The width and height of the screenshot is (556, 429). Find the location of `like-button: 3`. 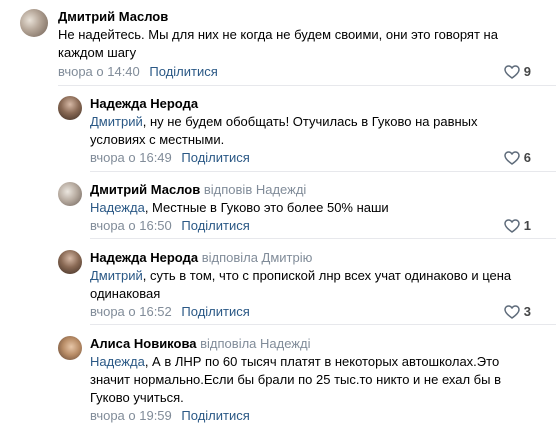

like-button: 3 is located at coordinates (517, 311).